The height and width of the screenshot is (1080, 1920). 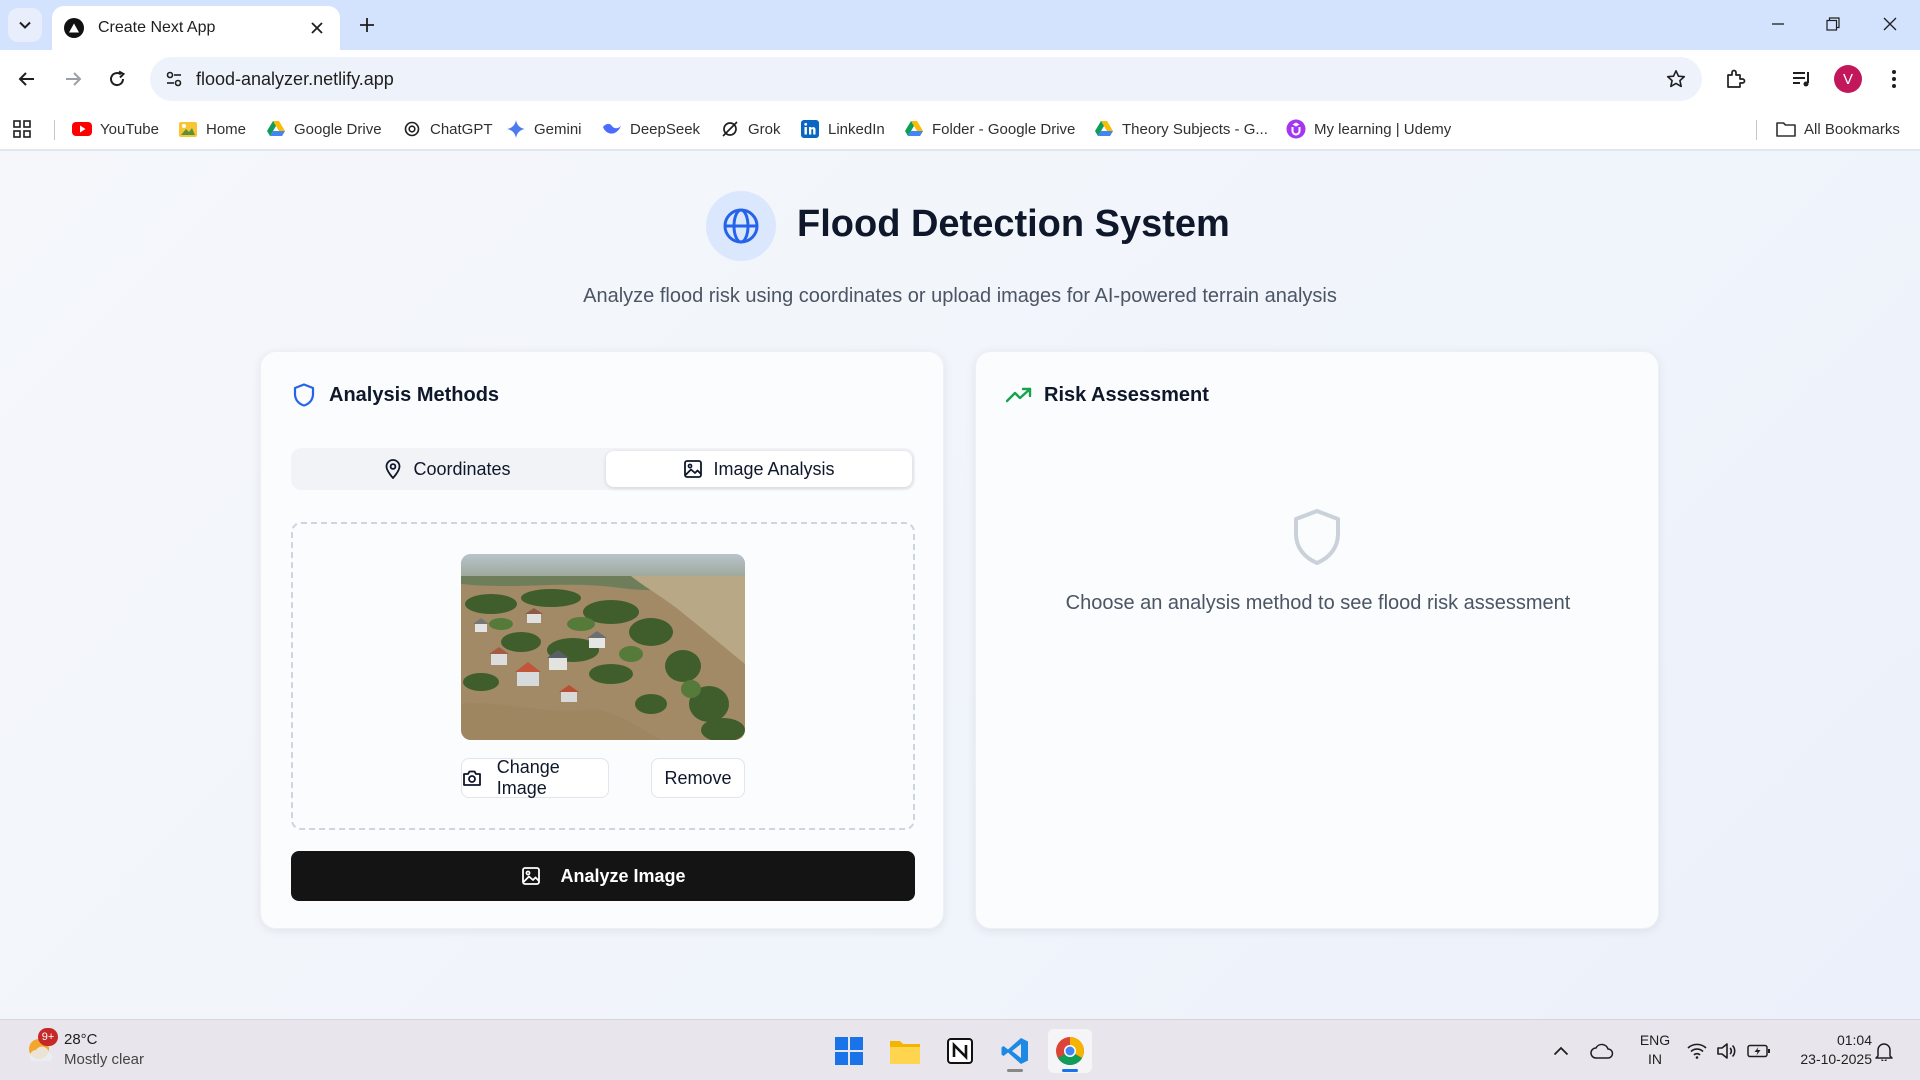 What do you see at coordinates (926, 79) in the screenshot?
I see `address-bar: flood-analyzer.netlify.app` at bounding box center [926, 79].